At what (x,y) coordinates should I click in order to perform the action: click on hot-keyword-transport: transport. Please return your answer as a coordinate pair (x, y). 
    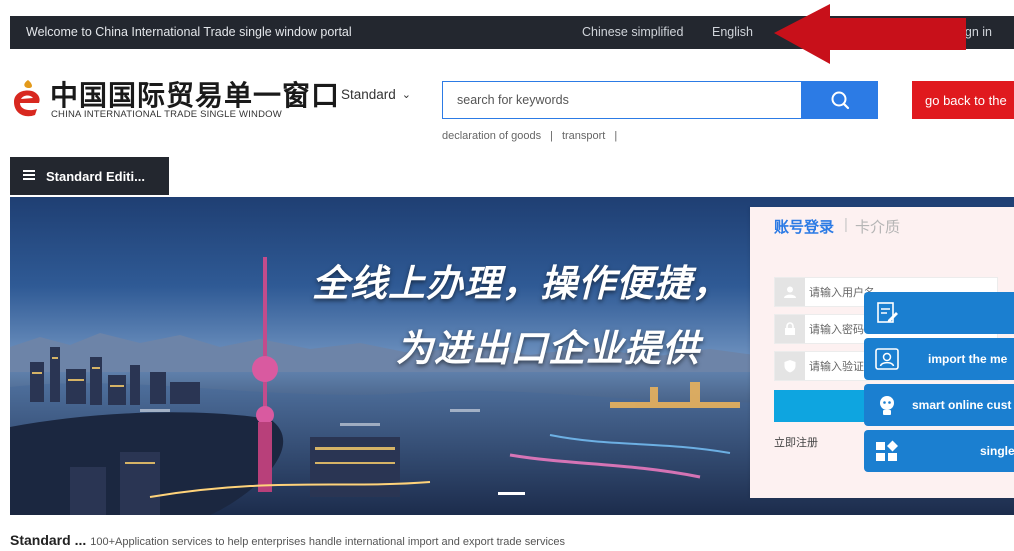
    Looking at the image, I should click on (583, 136).